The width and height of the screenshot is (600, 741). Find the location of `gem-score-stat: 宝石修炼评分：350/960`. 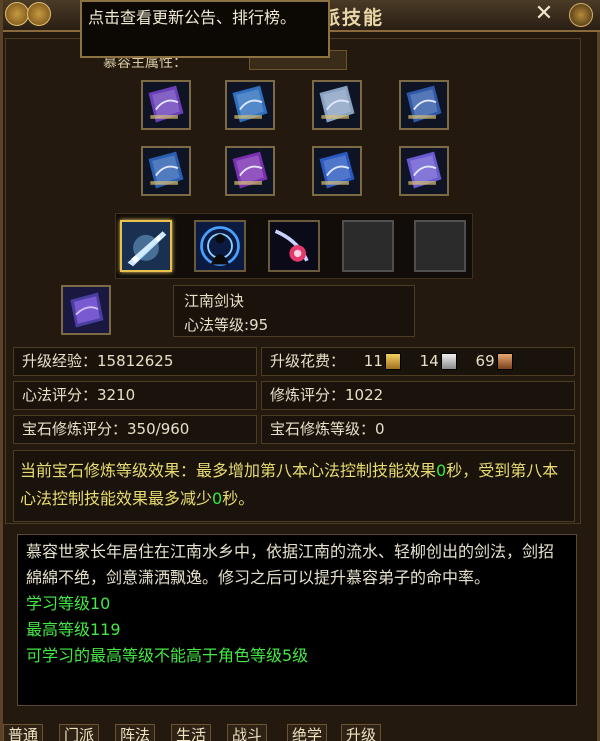

gem-score-stat: 宝石修炼评分：350/960 is located at coordinates (135, 429).